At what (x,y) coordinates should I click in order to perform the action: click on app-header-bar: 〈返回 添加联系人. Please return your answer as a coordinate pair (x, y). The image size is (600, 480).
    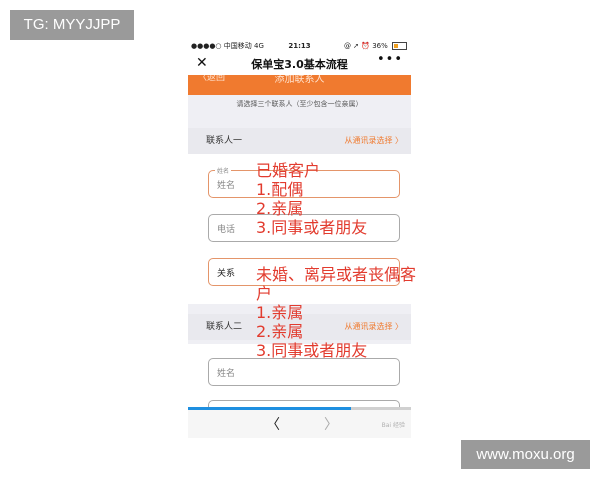
    Looking at the image, I should click on (299, 85).